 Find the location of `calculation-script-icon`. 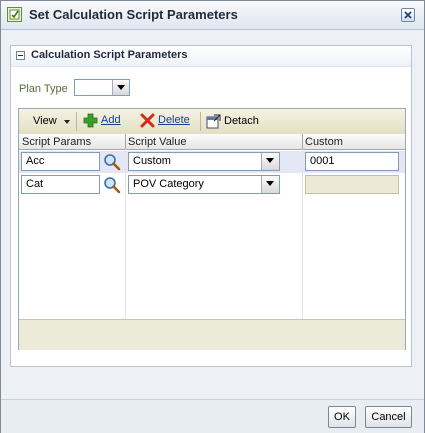

calculation-script-icon is located at coordinates (14, 14).